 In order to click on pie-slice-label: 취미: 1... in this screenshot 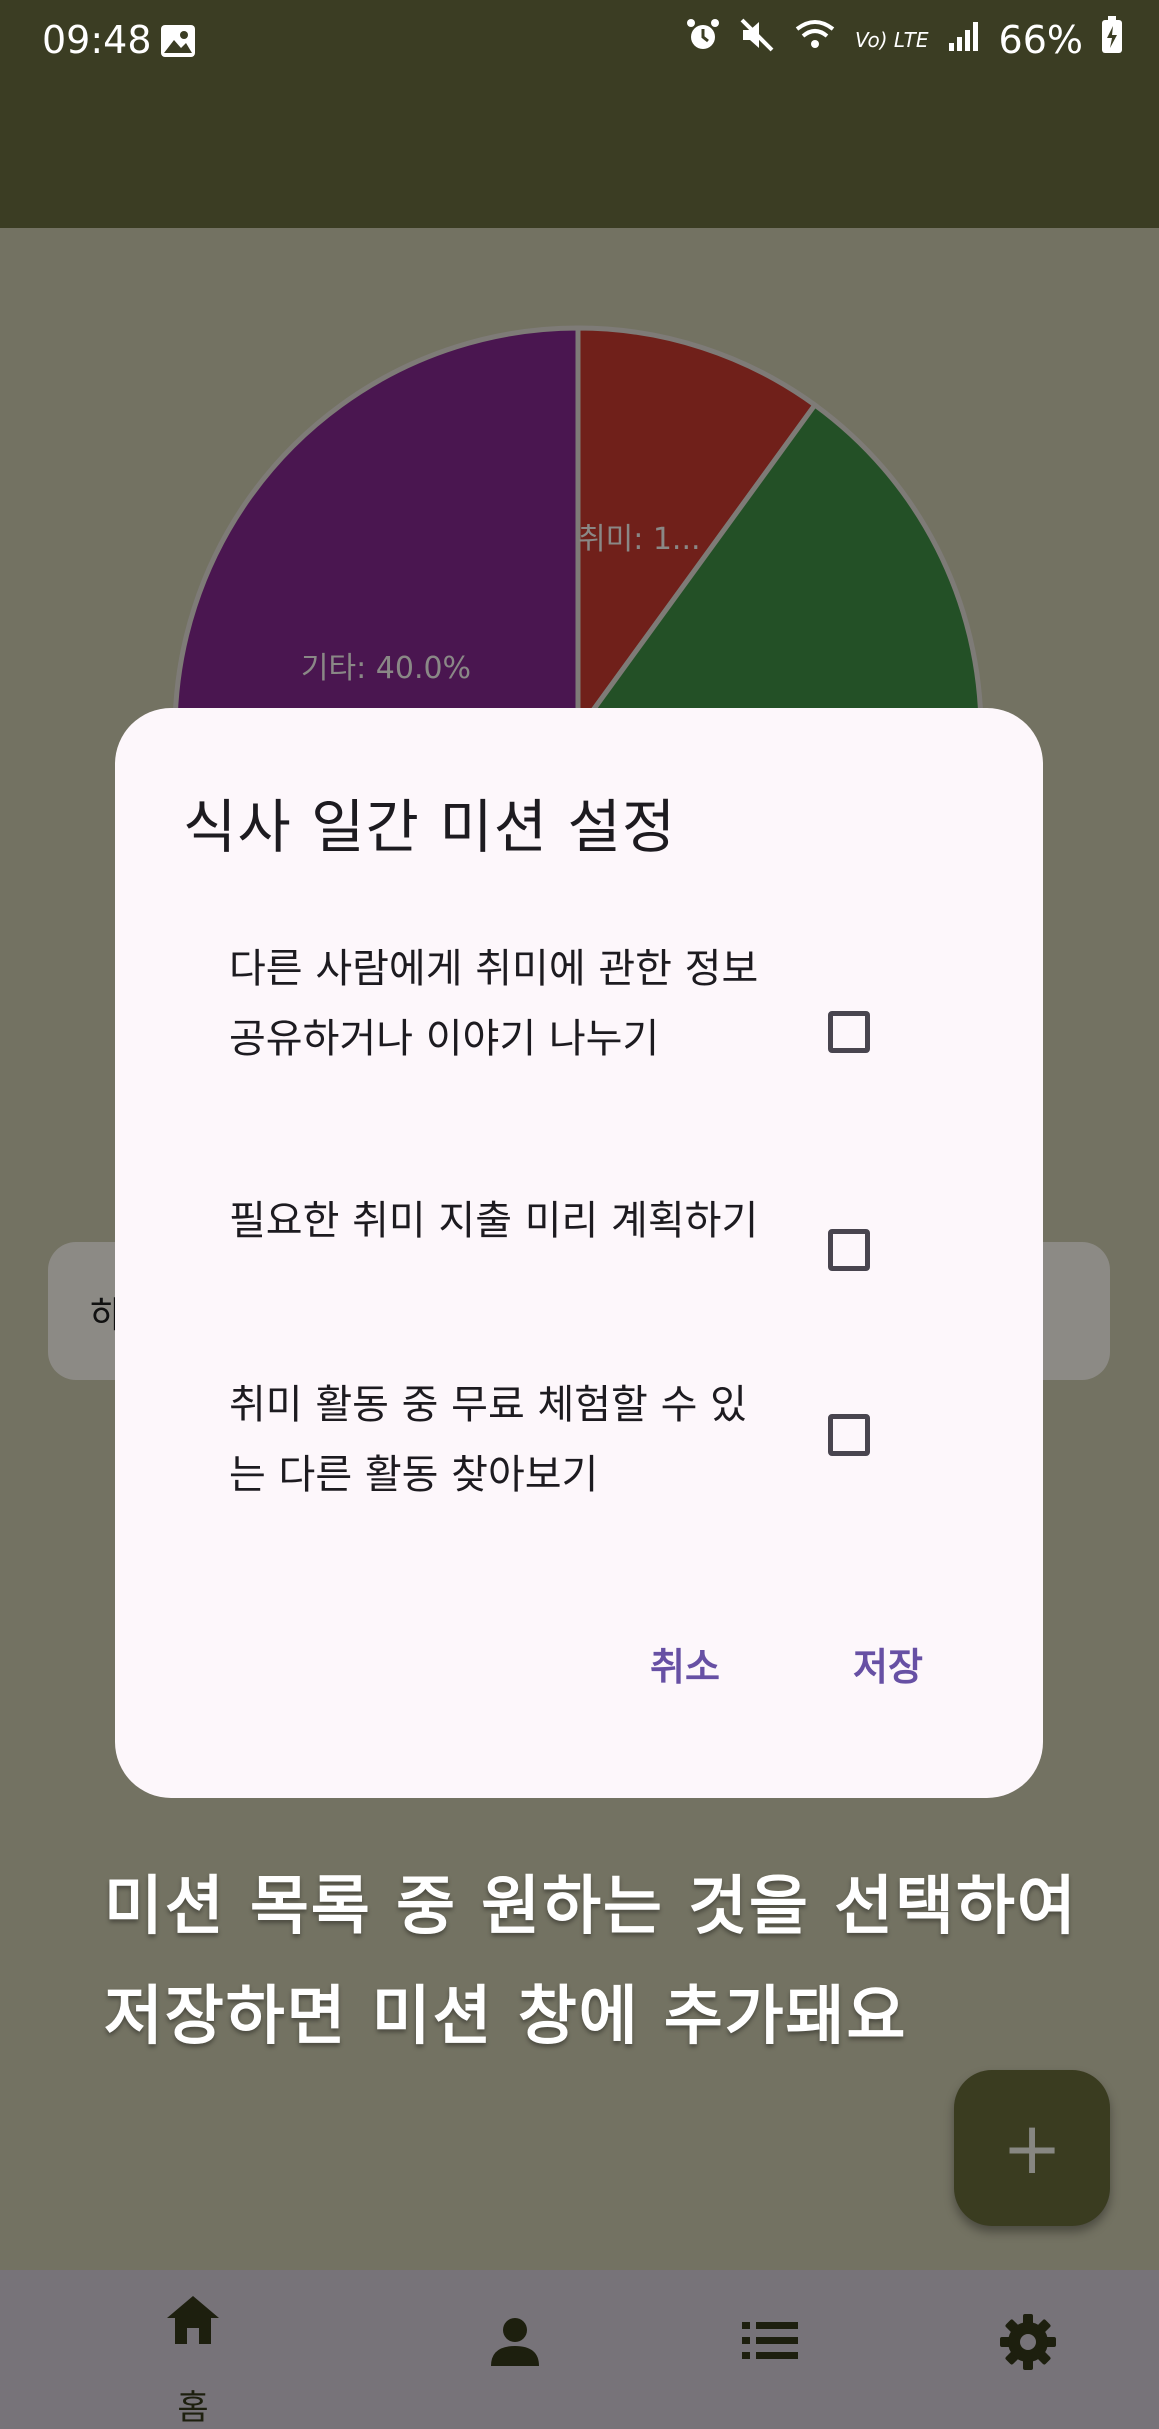, I will do `click(639, 539)`.